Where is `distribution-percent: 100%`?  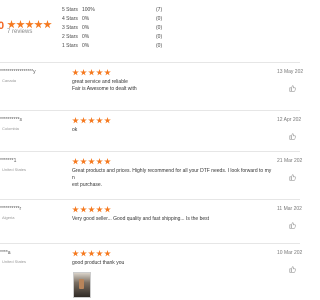 distribution-percent: 100% is located at coordinates (88, 10).